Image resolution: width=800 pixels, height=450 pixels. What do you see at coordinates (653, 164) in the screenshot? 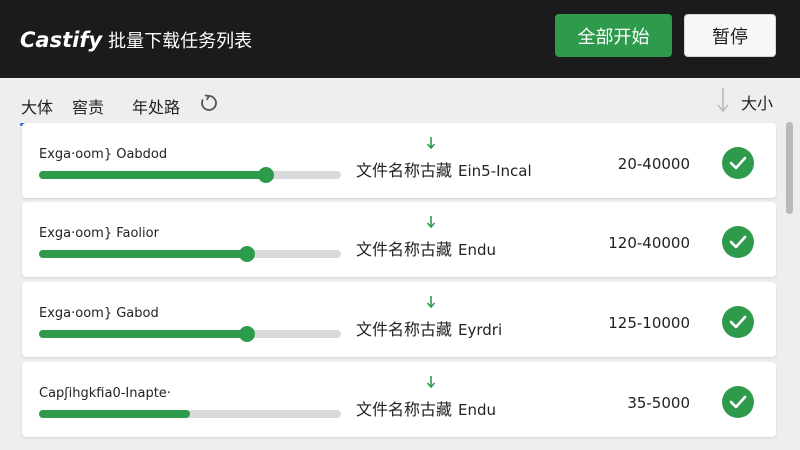
I see `task-size: 20-40000` at bounding box center [653, 164].